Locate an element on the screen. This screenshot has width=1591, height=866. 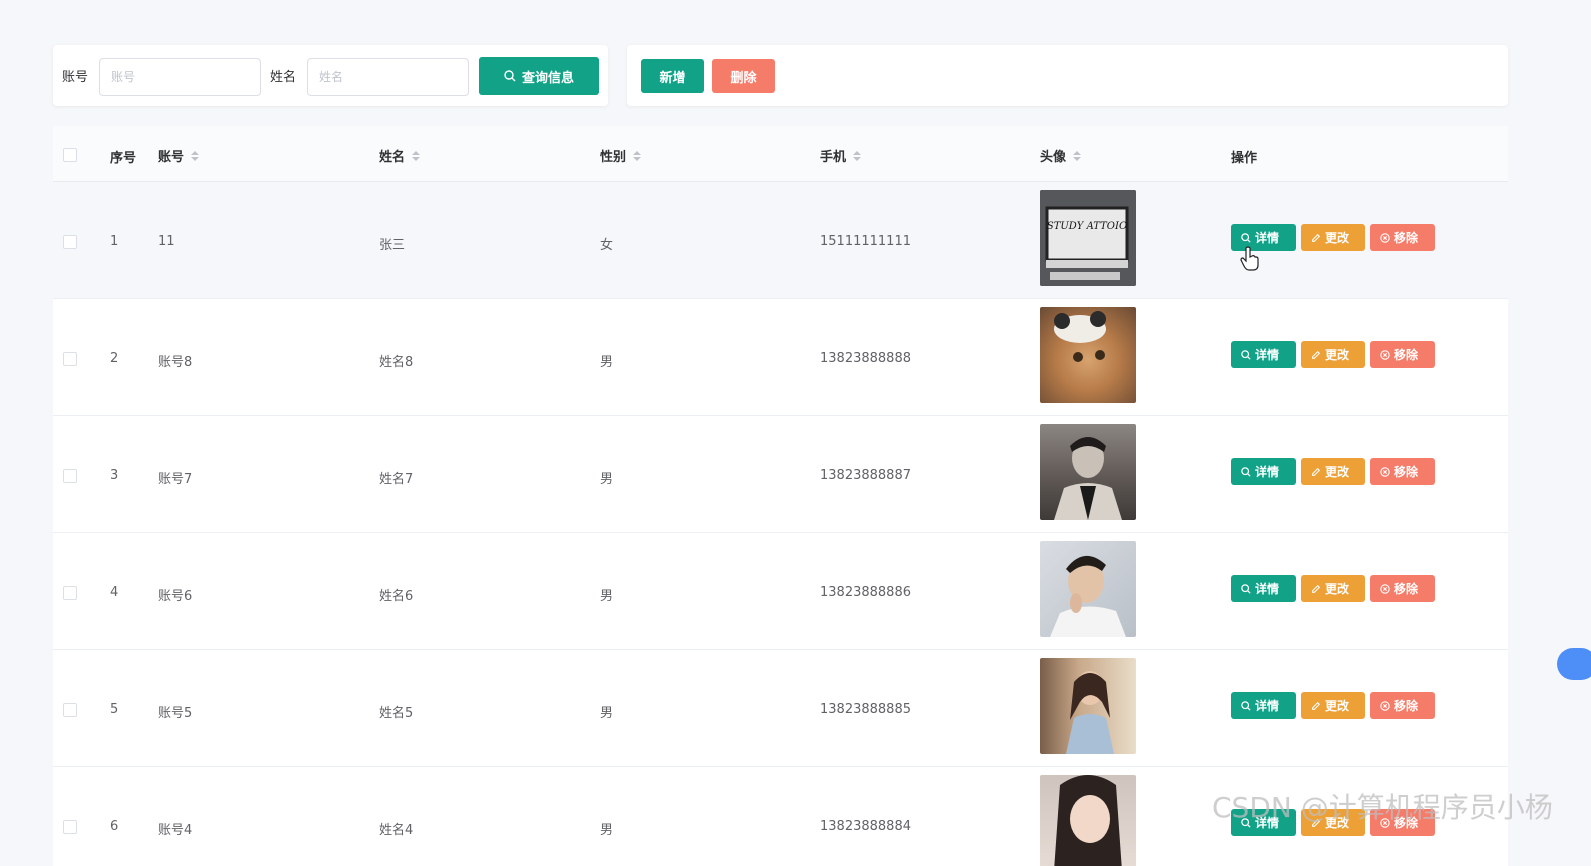
name-search-input is located at coordinates (388, 77).